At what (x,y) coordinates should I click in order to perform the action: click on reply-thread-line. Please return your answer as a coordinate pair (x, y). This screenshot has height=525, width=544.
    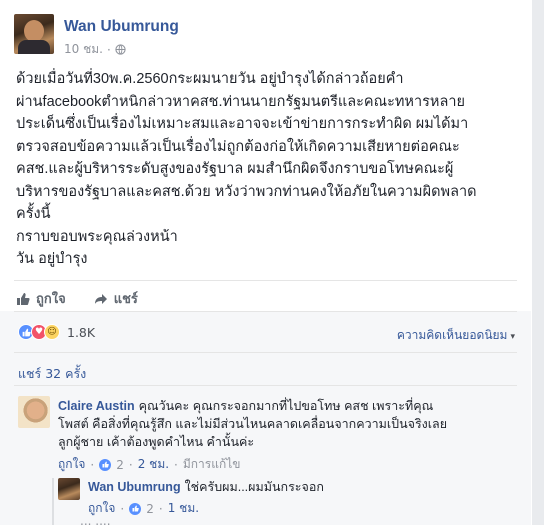
    Looking at the image, I should click on (53, 501).